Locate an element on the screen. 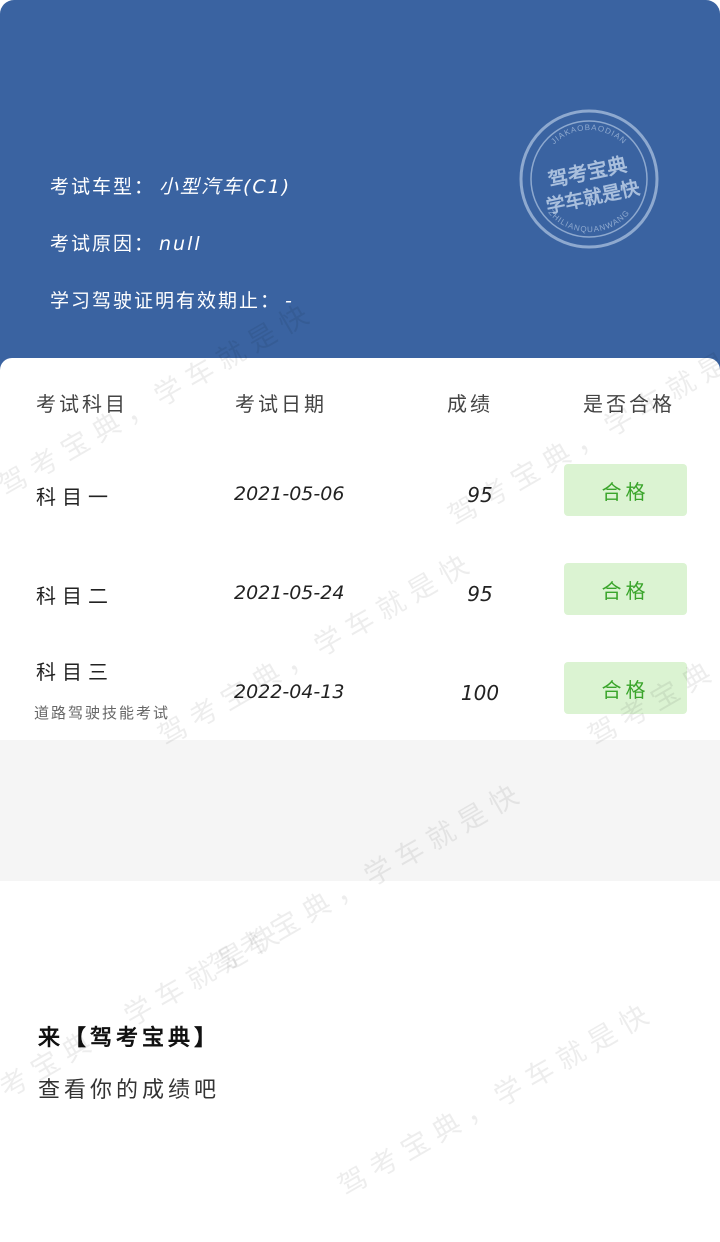 This screenshot has height=1242, width=720. column-header-pass: 是否合格 is located at coordinates (629, 404).